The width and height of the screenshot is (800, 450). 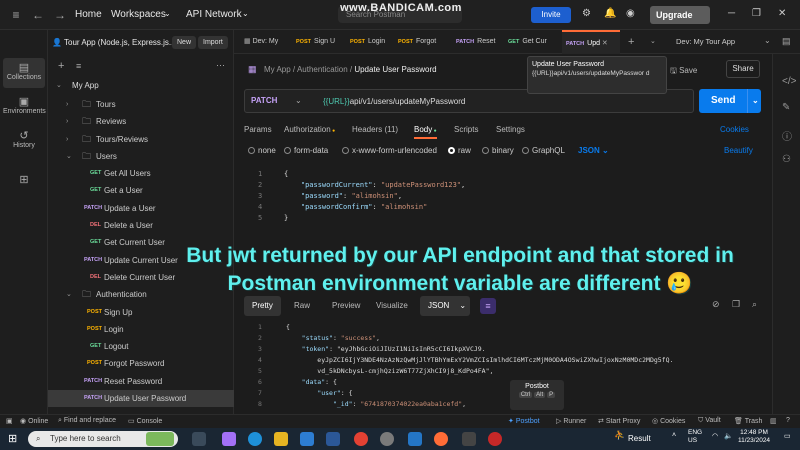 I want to click on folder-row: › 🗀 Tours, so click(x=141, y=104).